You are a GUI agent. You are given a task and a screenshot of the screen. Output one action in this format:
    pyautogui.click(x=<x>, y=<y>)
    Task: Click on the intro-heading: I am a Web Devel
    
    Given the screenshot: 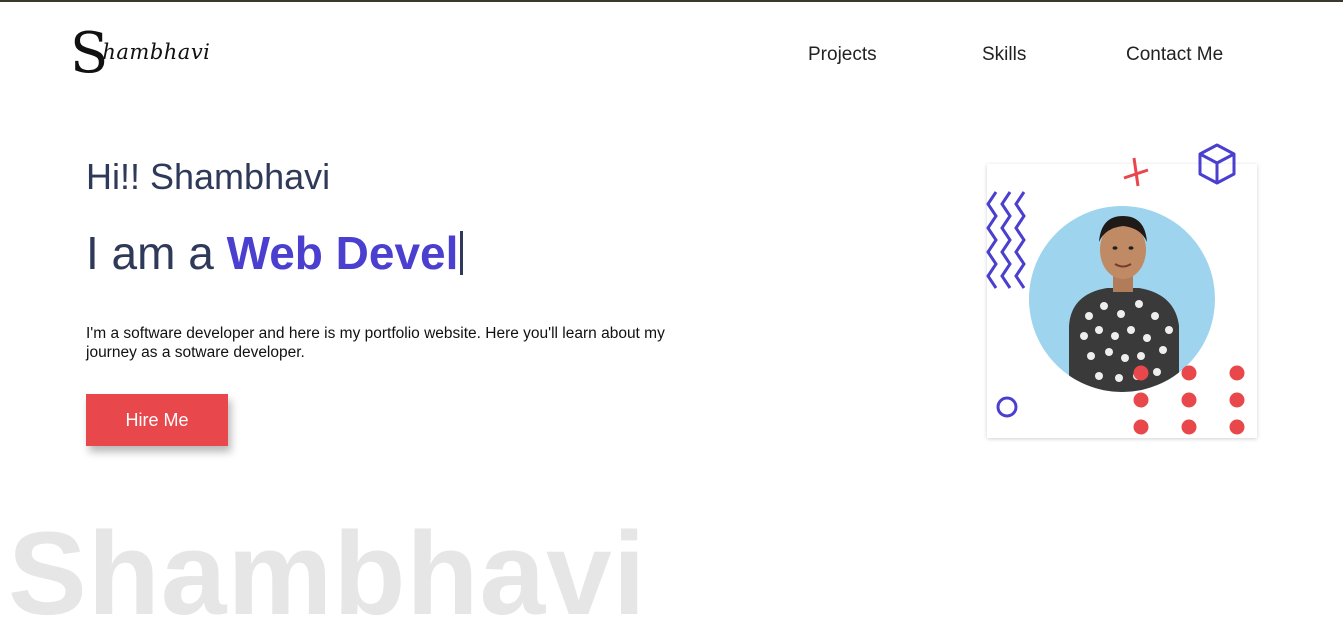 What is the action you would take?
    pyautogui.click(x=275, y=253)
    